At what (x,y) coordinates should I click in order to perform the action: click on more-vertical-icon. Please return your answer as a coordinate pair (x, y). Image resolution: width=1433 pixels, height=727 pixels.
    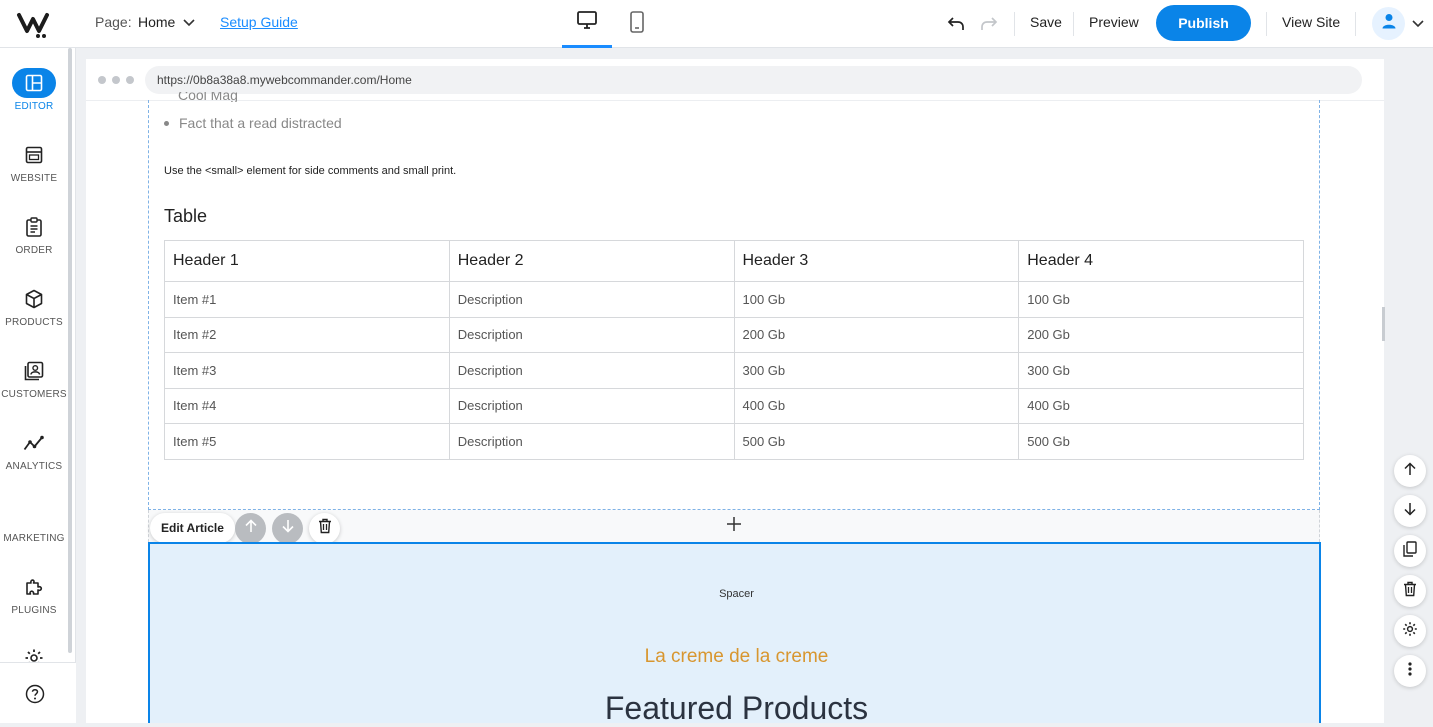
    Looking at the image, I should click on (1410, 671).